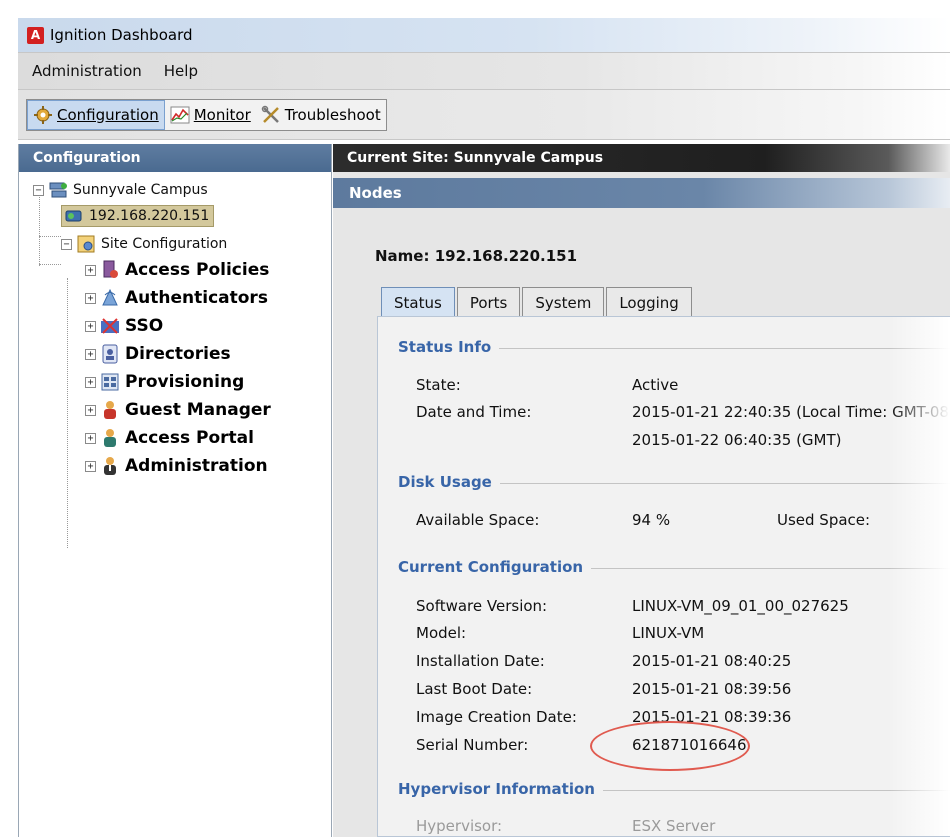 This screenshot has height=837, width=950. I want to click on tab-ports: Ports, so click(488, 302).